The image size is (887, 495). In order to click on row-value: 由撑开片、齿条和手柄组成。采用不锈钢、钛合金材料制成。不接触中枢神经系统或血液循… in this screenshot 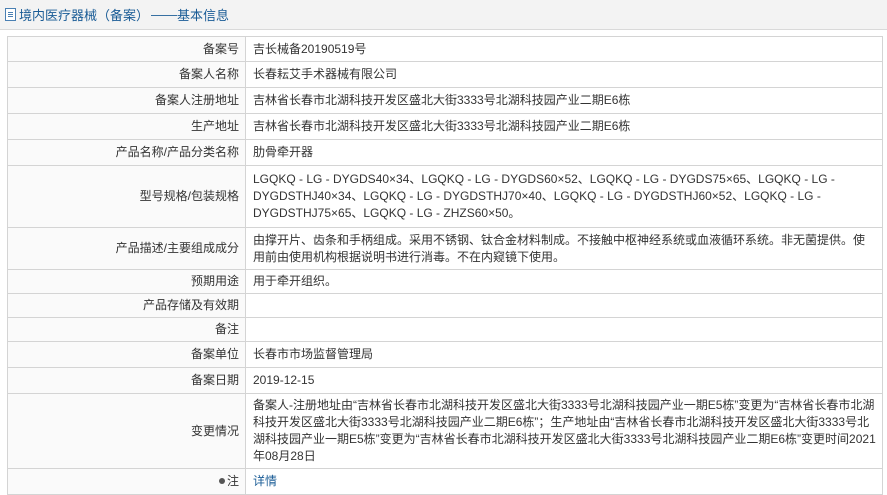, I will do `click(564, 248)`.